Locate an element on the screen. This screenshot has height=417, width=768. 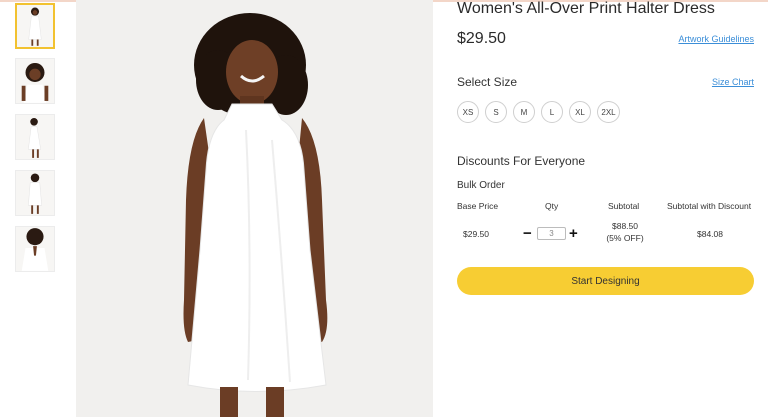
base-price-value: $29.50 is located at coordinates (476, 234).